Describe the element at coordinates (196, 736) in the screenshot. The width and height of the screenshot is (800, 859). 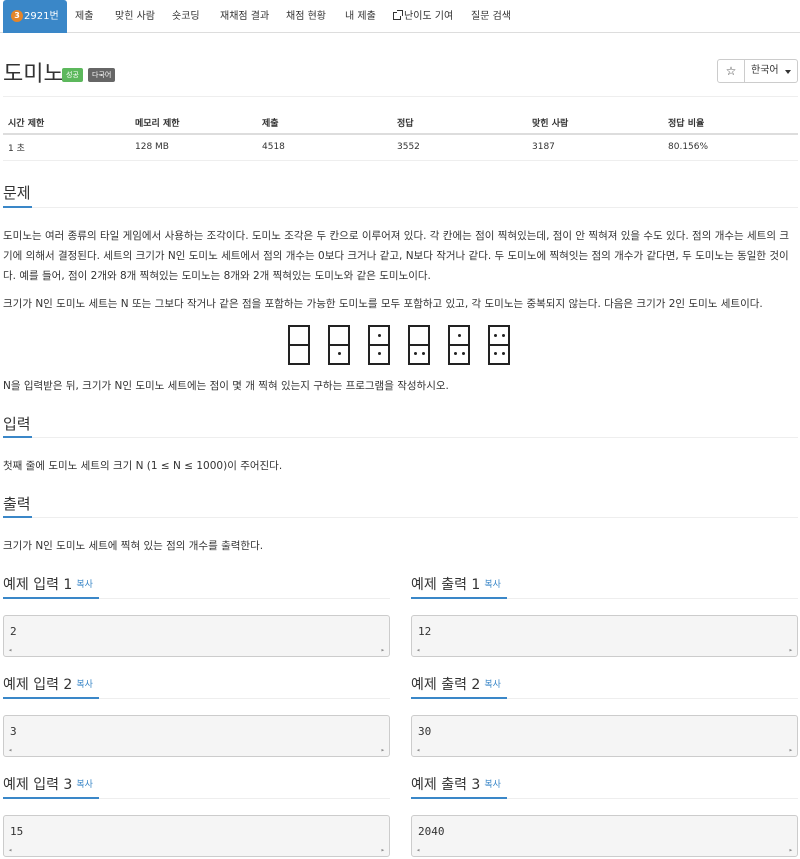
I see `sample-input-box-2: 3 ◂ ▸` at that location.